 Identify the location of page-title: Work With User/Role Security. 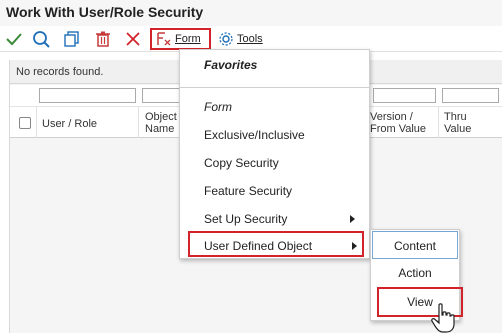
(105, 12).